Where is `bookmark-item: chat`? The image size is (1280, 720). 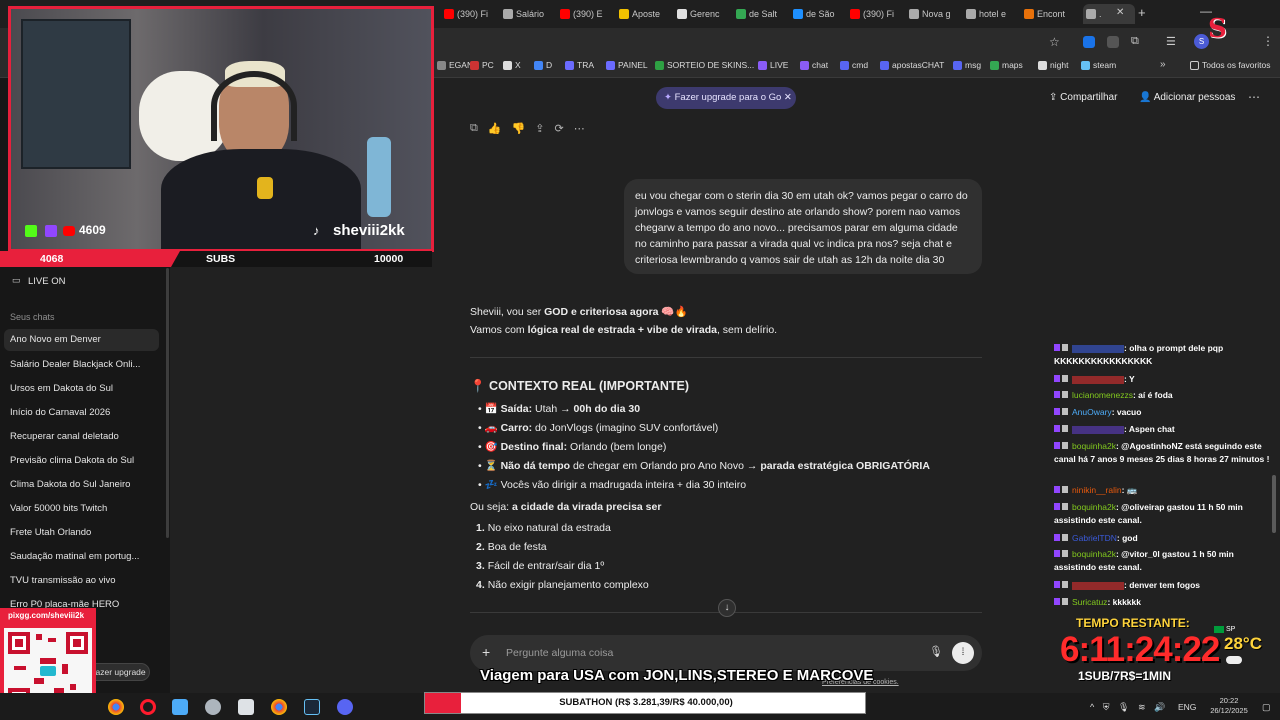 bookmark-item: chat is located at coordinates (814, 65).